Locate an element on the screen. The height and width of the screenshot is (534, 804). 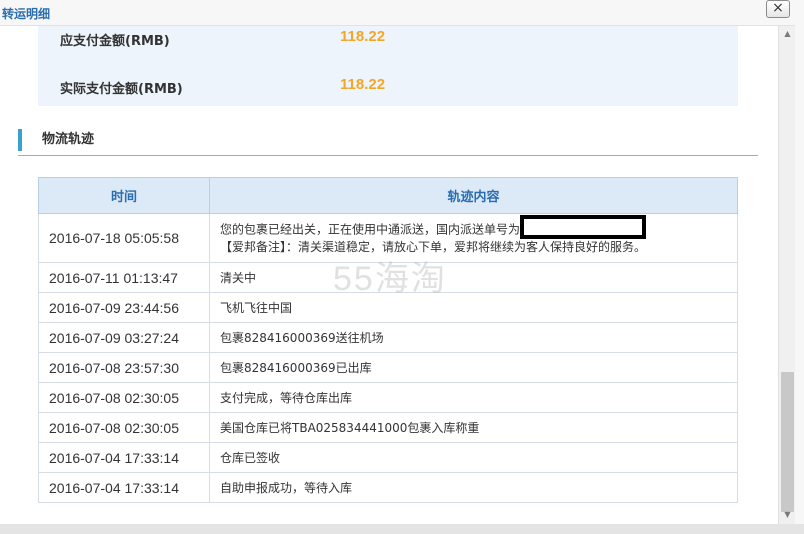
amount-paid-label: 实际支付金额(RMB) is located at coordinates (121, 89).